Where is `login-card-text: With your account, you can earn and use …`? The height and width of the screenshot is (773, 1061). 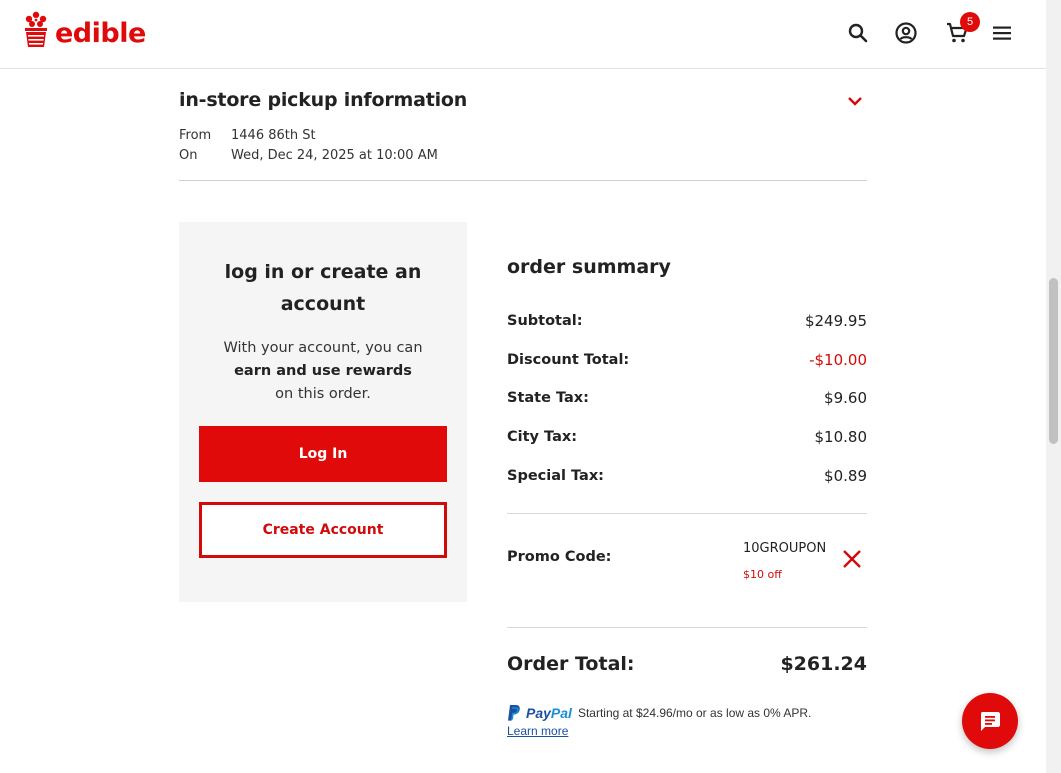 login-card-text: With your account, you can earn and use … is located at coordinates (323, 371).